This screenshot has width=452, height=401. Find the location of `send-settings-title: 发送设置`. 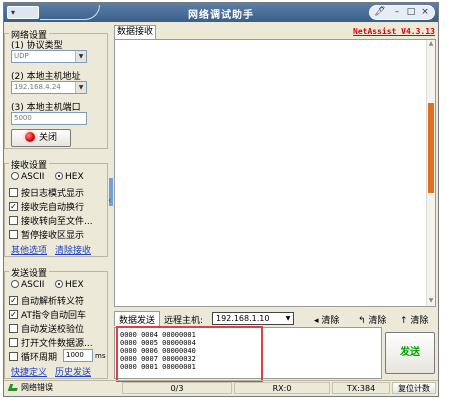

send-settings-title: 发送设置 is located at coordinates (29, 272).